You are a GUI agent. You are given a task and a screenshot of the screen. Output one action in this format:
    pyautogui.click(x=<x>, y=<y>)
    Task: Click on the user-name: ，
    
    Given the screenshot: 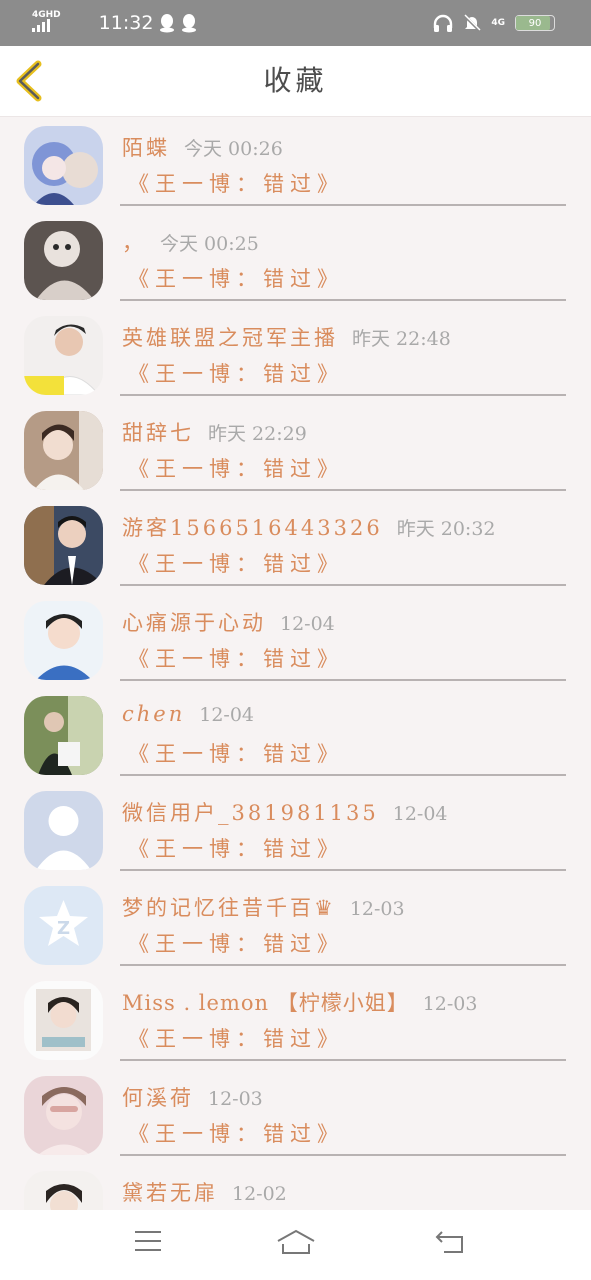 What is the action you would take?
    pyautogui.click(x=134, y=243)
    